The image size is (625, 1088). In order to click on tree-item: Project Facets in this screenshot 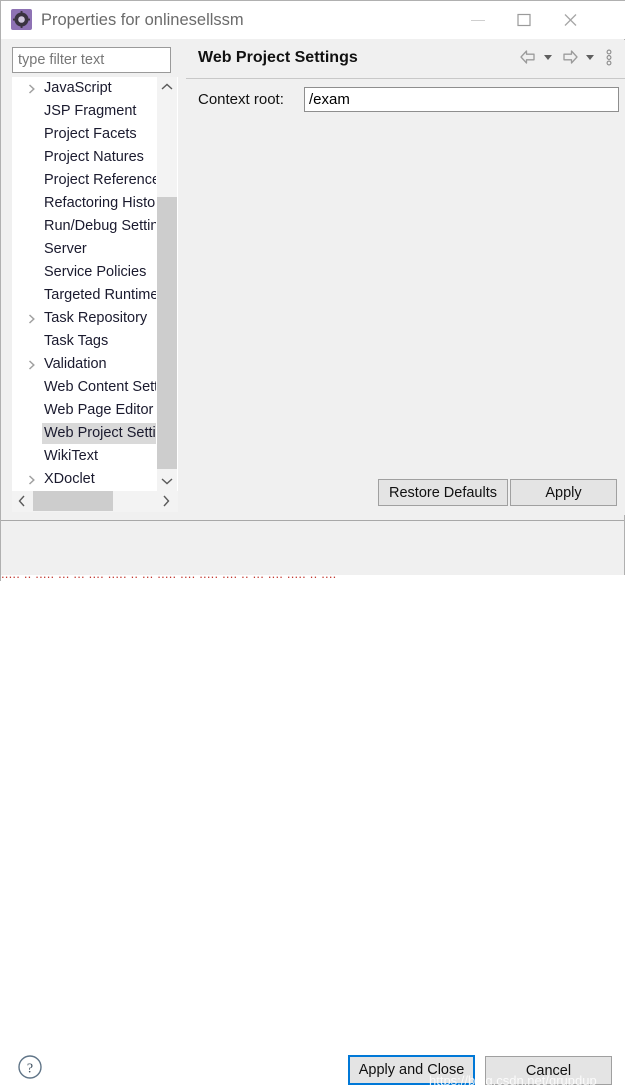, I will do `click(88, 134)`.